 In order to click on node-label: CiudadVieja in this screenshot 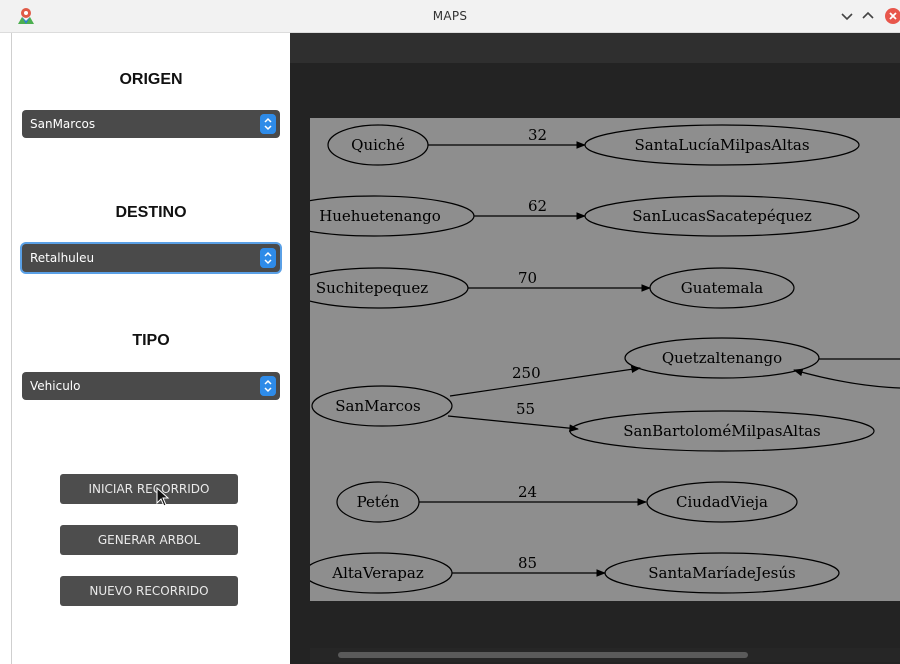, I will do `click(722, 502)`.